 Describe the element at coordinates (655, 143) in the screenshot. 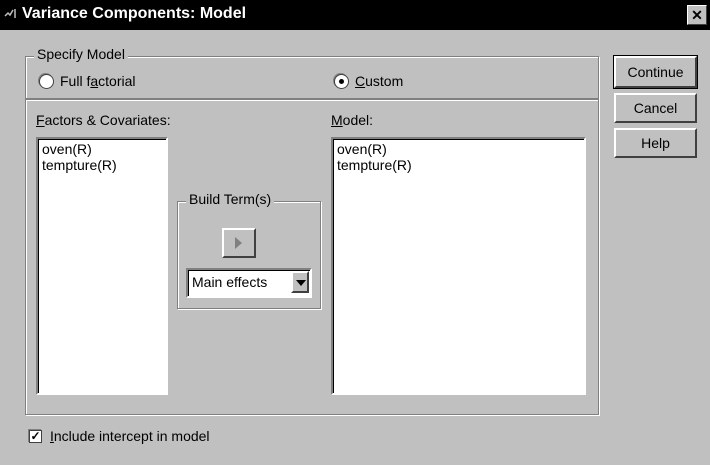

I see `help-button: Help` at that location.